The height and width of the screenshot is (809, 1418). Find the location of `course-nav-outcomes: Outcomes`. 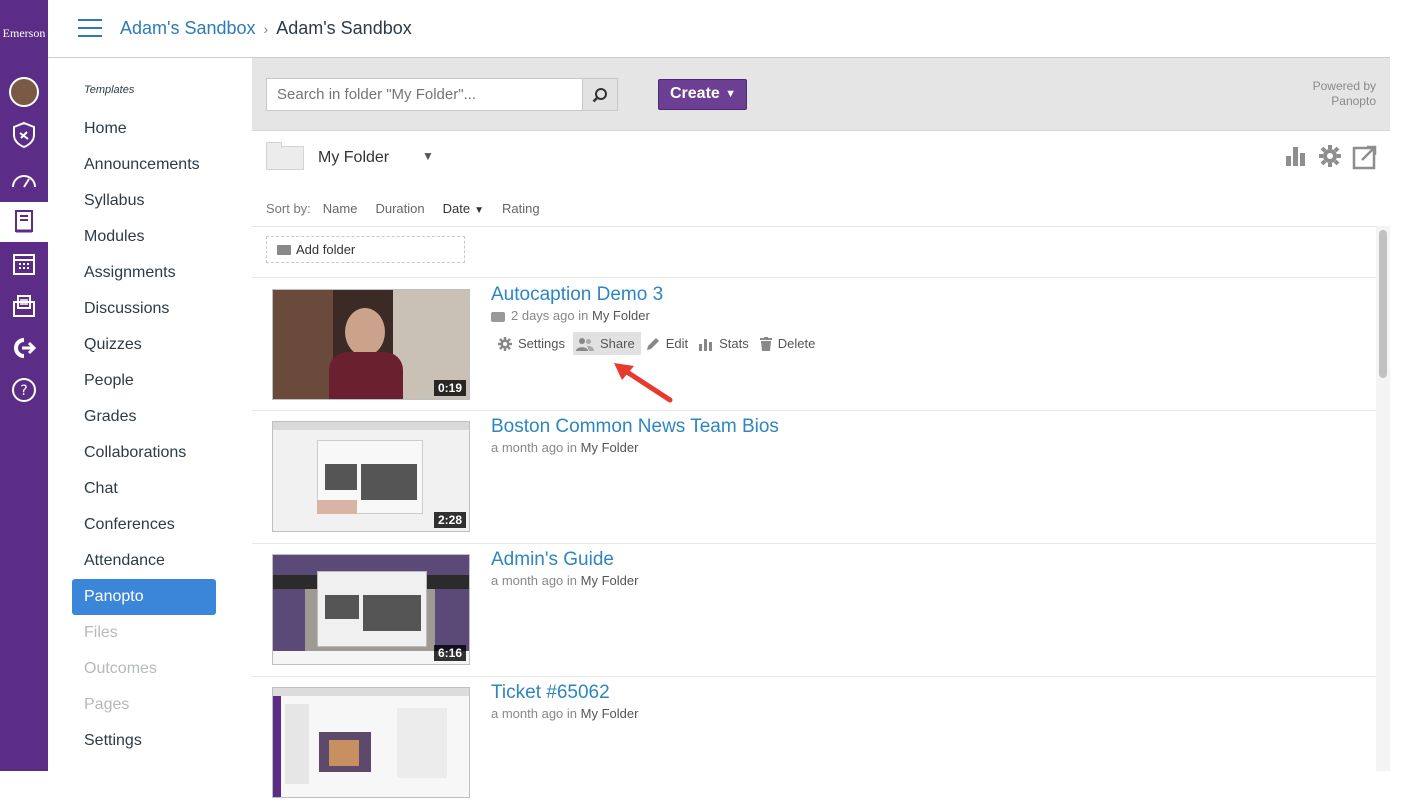

course-nav-outcomes: Outcomes is located at coordinates (144, 669).